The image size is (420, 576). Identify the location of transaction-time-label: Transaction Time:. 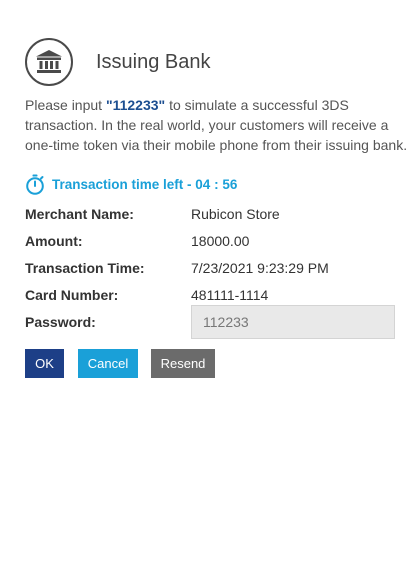
(85, 268).